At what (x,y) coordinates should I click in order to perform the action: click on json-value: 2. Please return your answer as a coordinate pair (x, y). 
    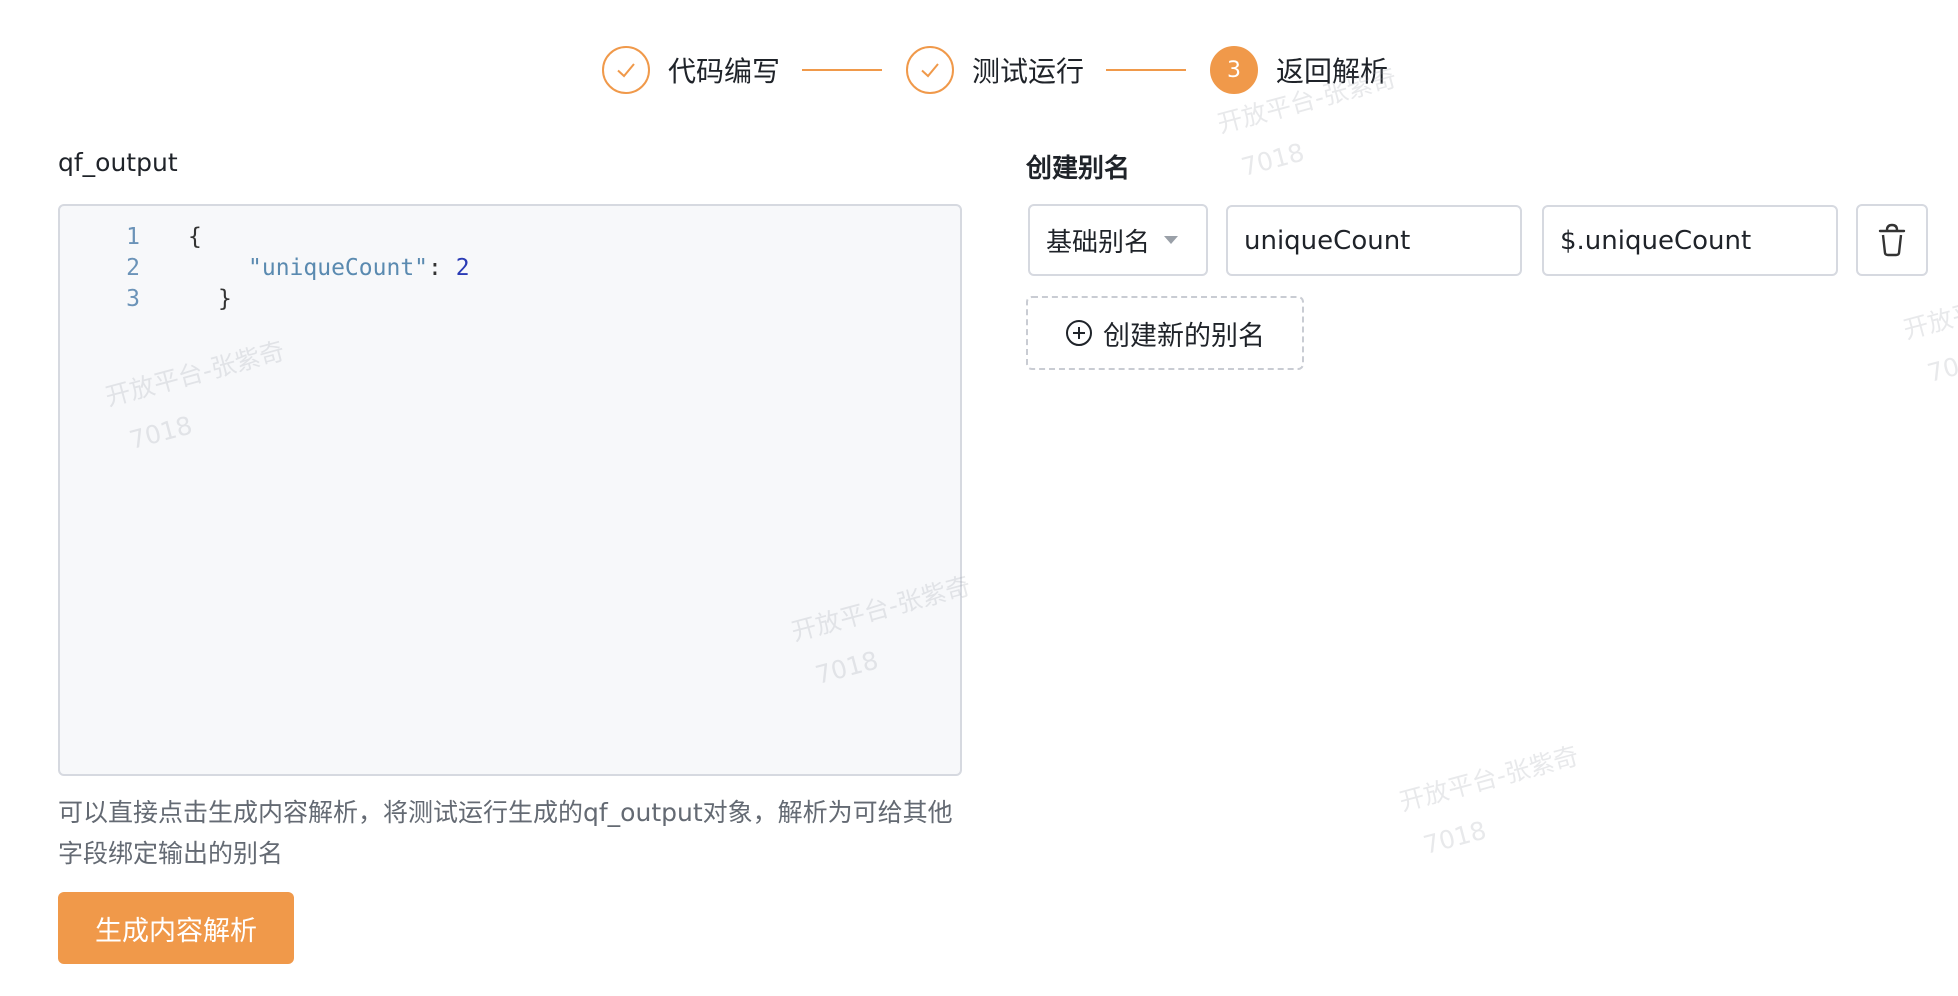
    Looking at the image, I should click on (462, 268).